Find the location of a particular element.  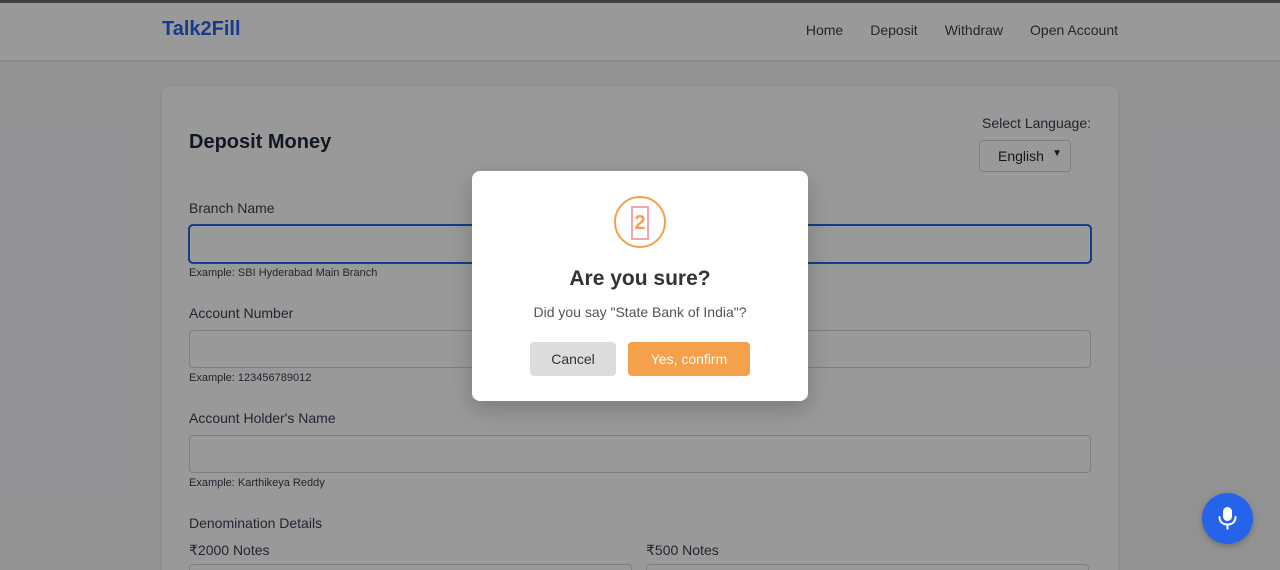

cancel-button: Cancel is located at coordinates (573, 359).